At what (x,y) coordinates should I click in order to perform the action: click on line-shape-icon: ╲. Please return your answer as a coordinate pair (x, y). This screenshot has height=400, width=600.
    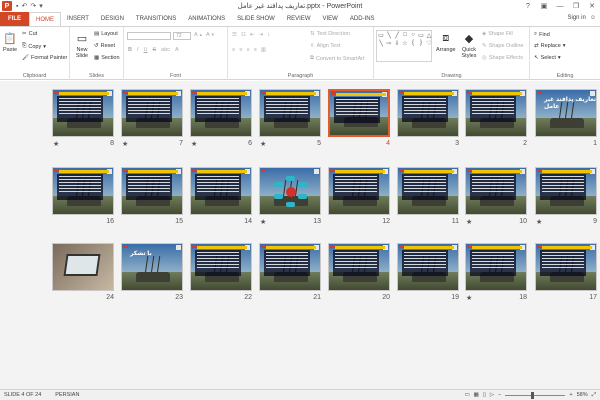
    Looking at the image, I should click on (381, 43).